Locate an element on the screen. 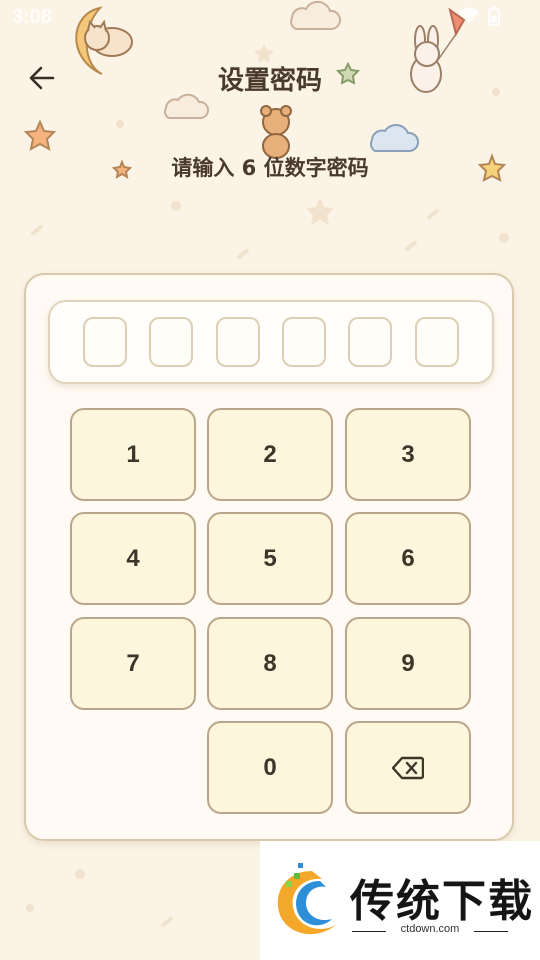  watermark-url: ctdown.com is located at coordinates (430, 929).